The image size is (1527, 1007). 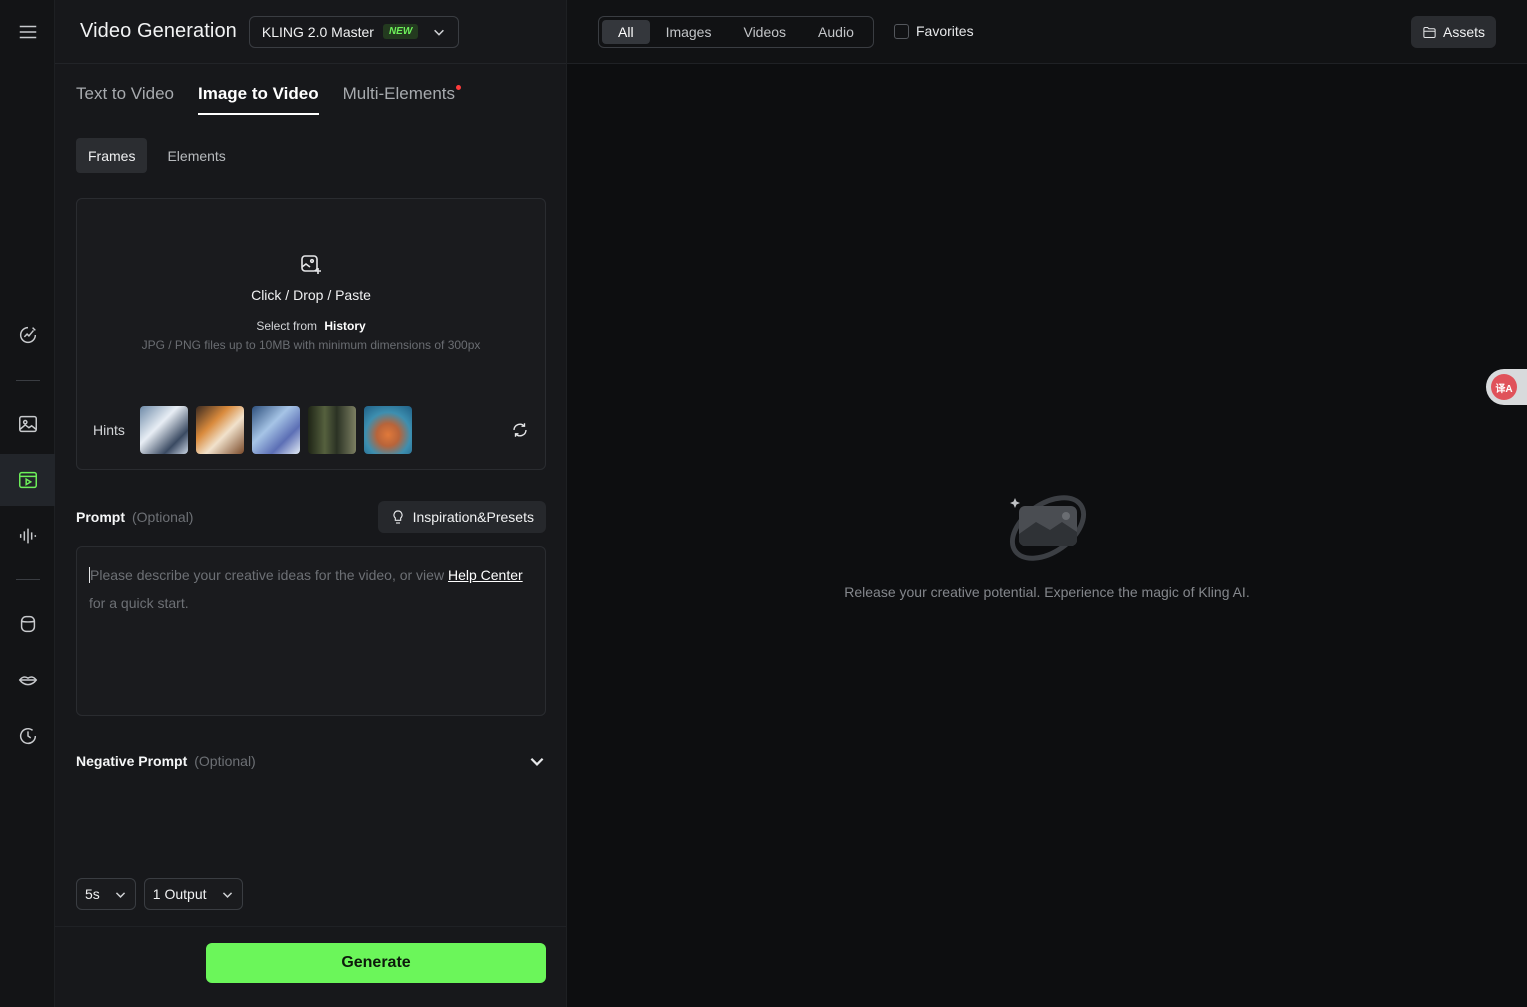 I want to click on hints-row: Hints, so click(x=256, y=430).